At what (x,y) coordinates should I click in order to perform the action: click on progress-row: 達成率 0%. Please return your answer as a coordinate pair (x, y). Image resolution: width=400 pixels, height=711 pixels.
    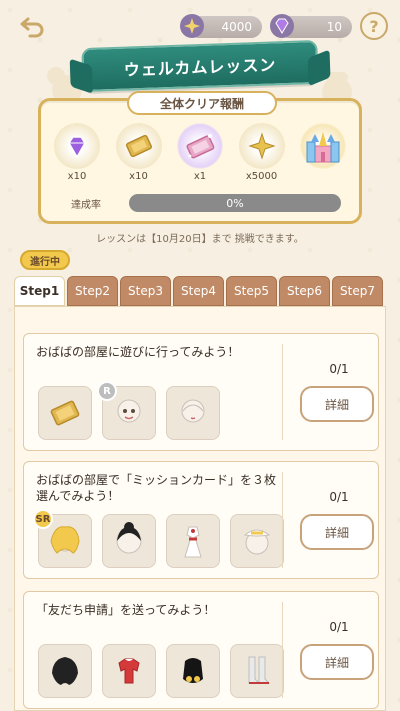
    Looking at the image, I should click on (206, 203).